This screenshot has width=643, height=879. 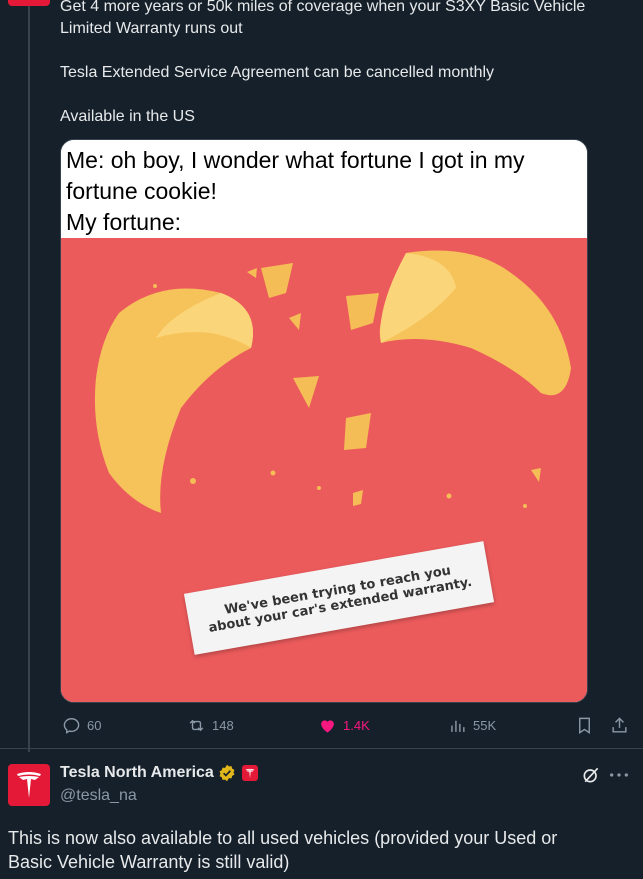 I want to click on tweet-divider, so click(x=321, y=748).